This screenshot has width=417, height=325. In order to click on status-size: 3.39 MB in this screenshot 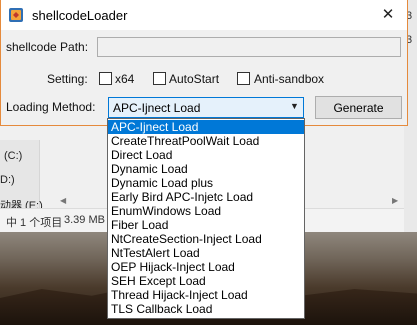, I will do `click(84, 220)`.